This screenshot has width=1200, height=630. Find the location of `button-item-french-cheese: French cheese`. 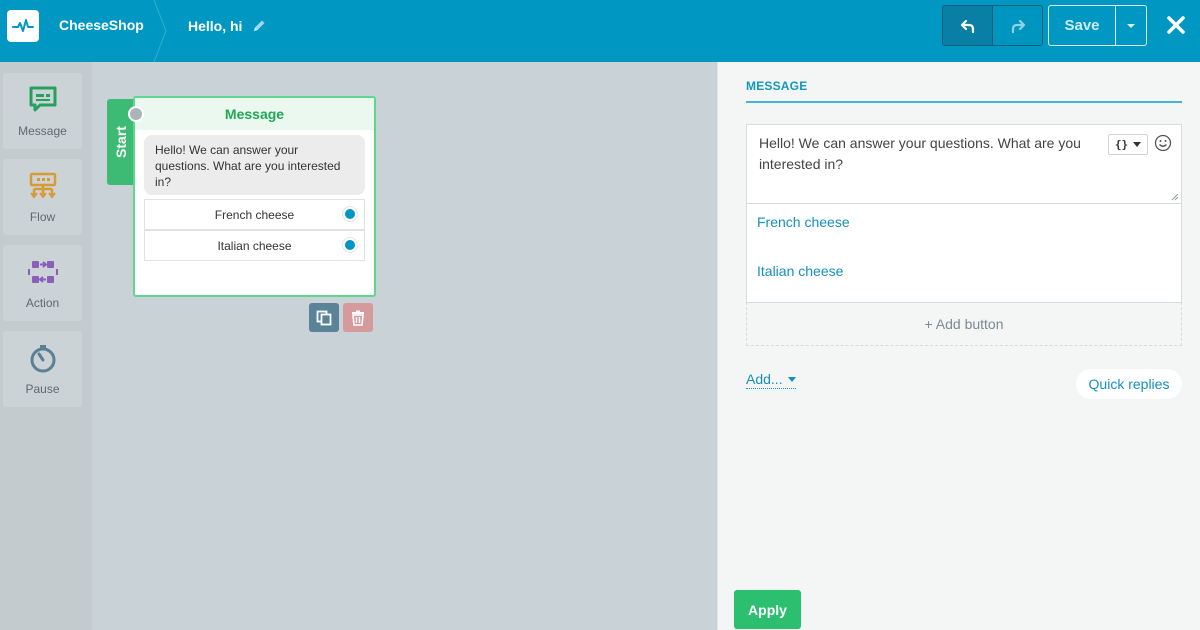

button-item-french-cheese: French cheese is located at coordinates (964, 229).